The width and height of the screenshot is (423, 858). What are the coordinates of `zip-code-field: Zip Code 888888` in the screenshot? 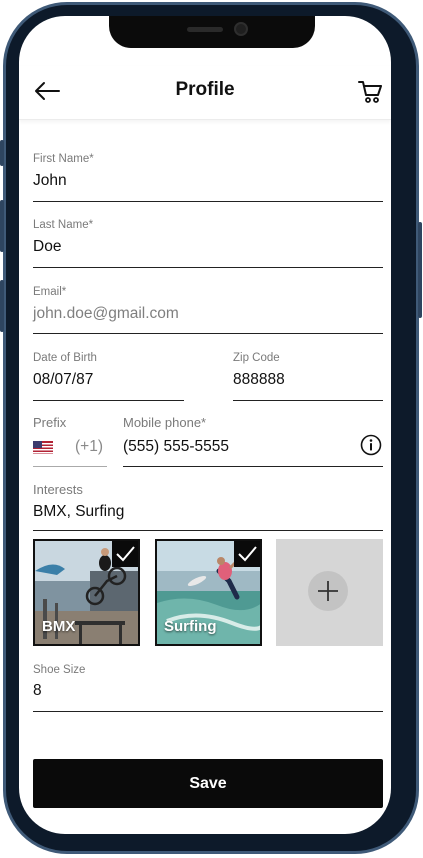 It's located at (308, 370).